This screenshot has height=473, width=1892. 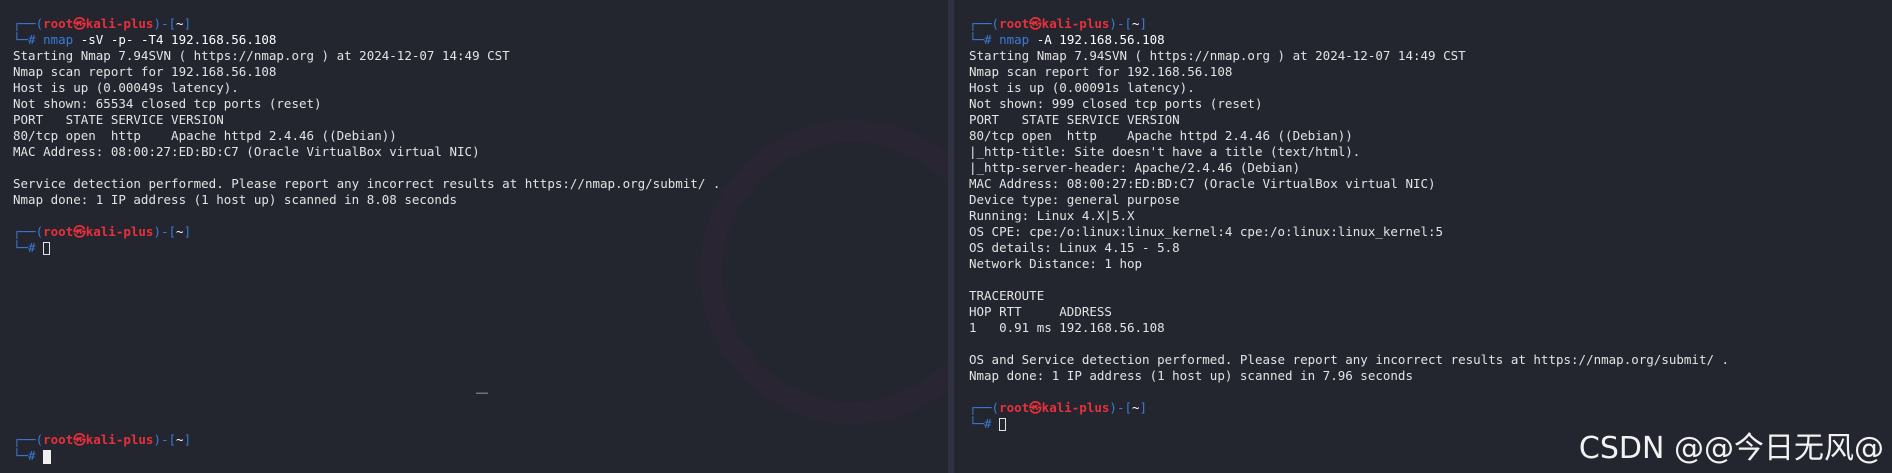 What do you see at coordinates (1731, 448) in the screenshot?
I see `csdn-watermark: CSDN @@今日无风@` at bounding box center [1731, 448].